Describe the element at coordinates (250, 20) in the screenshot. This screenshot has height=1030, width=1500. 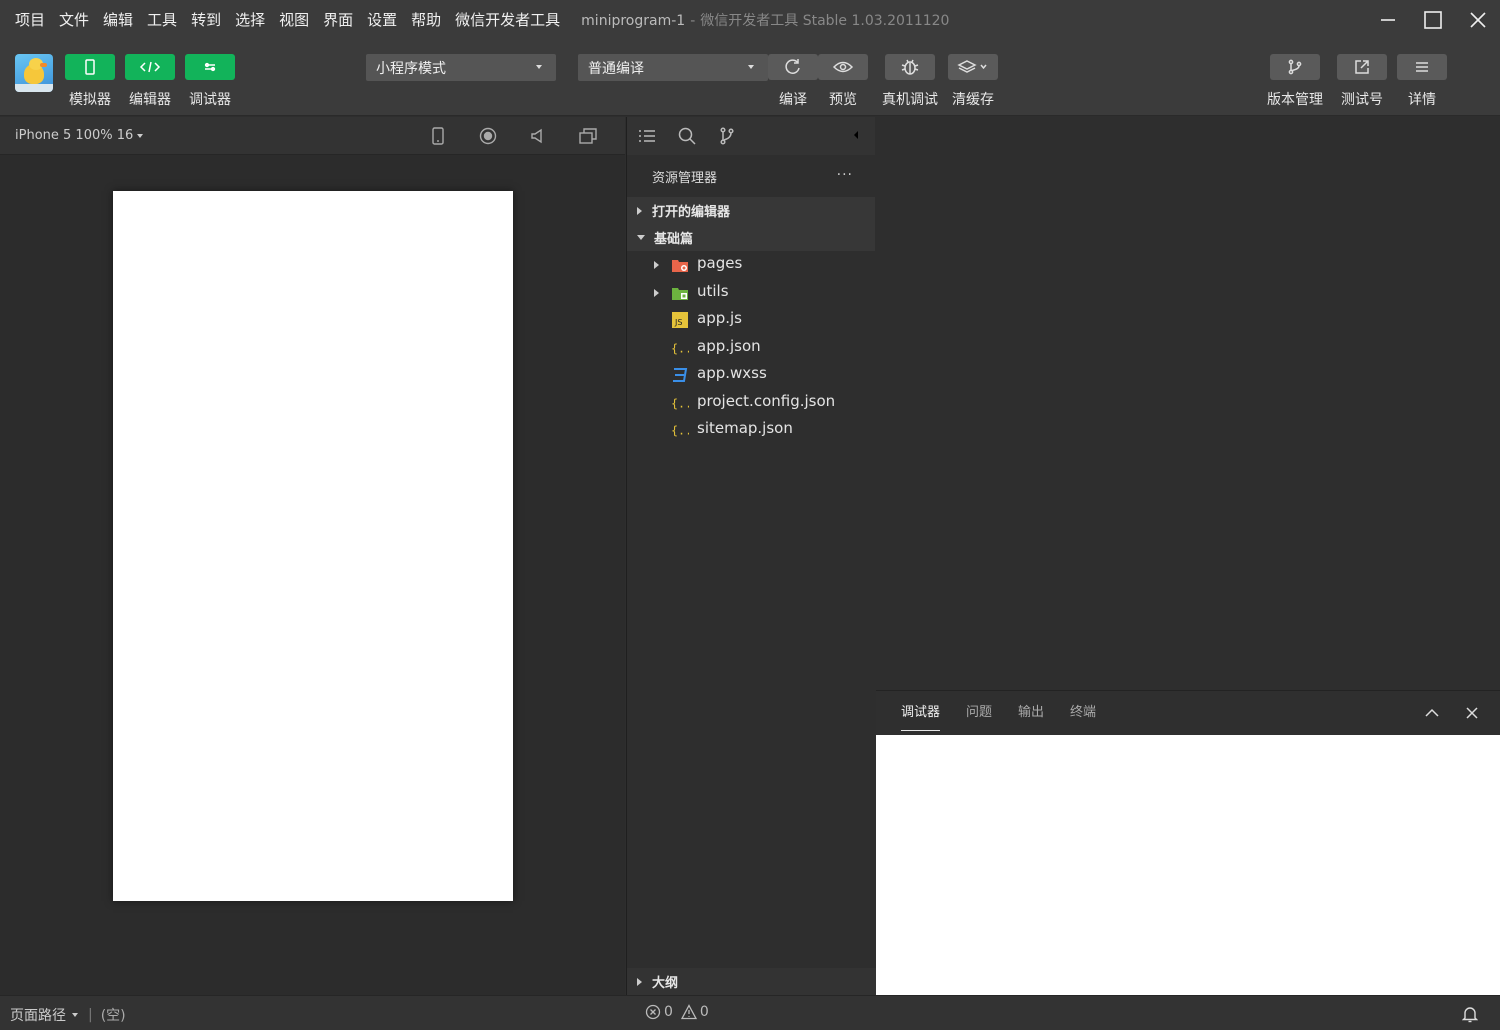
I see `menu-select: 选择` at that location.